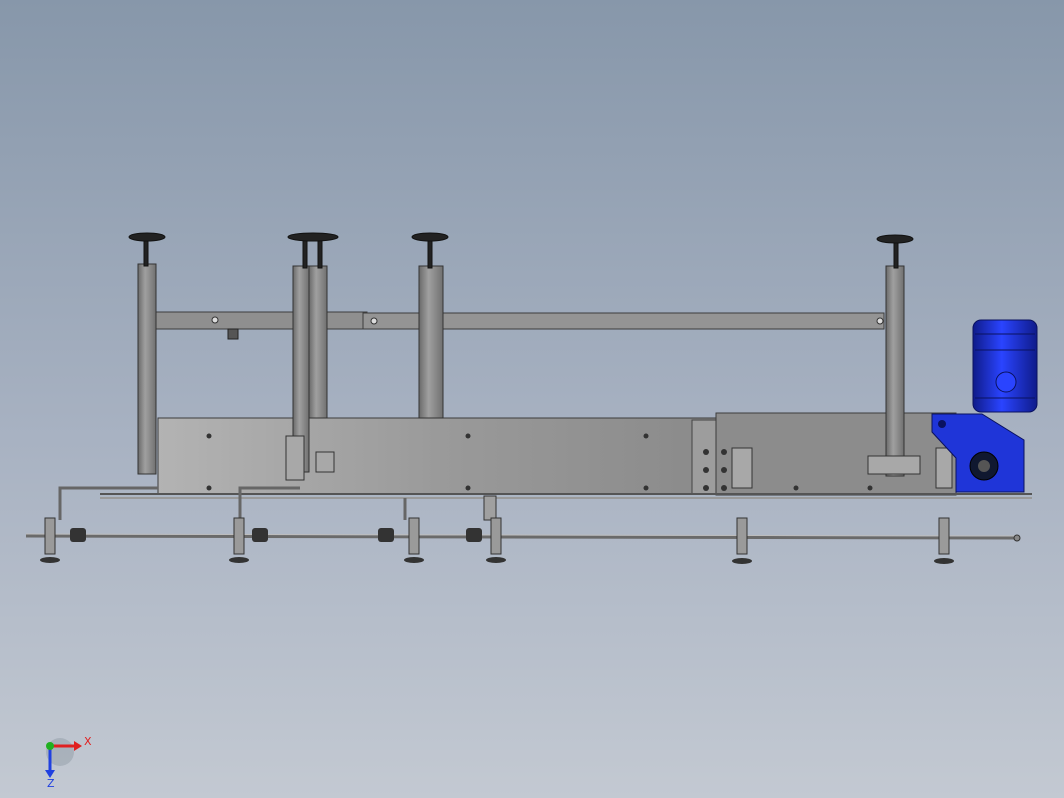 This screenshot has height=798, width=1064. Describe the element at coordinates (63, 758) in the screenshot. I see `coordinate-triad` at that location.